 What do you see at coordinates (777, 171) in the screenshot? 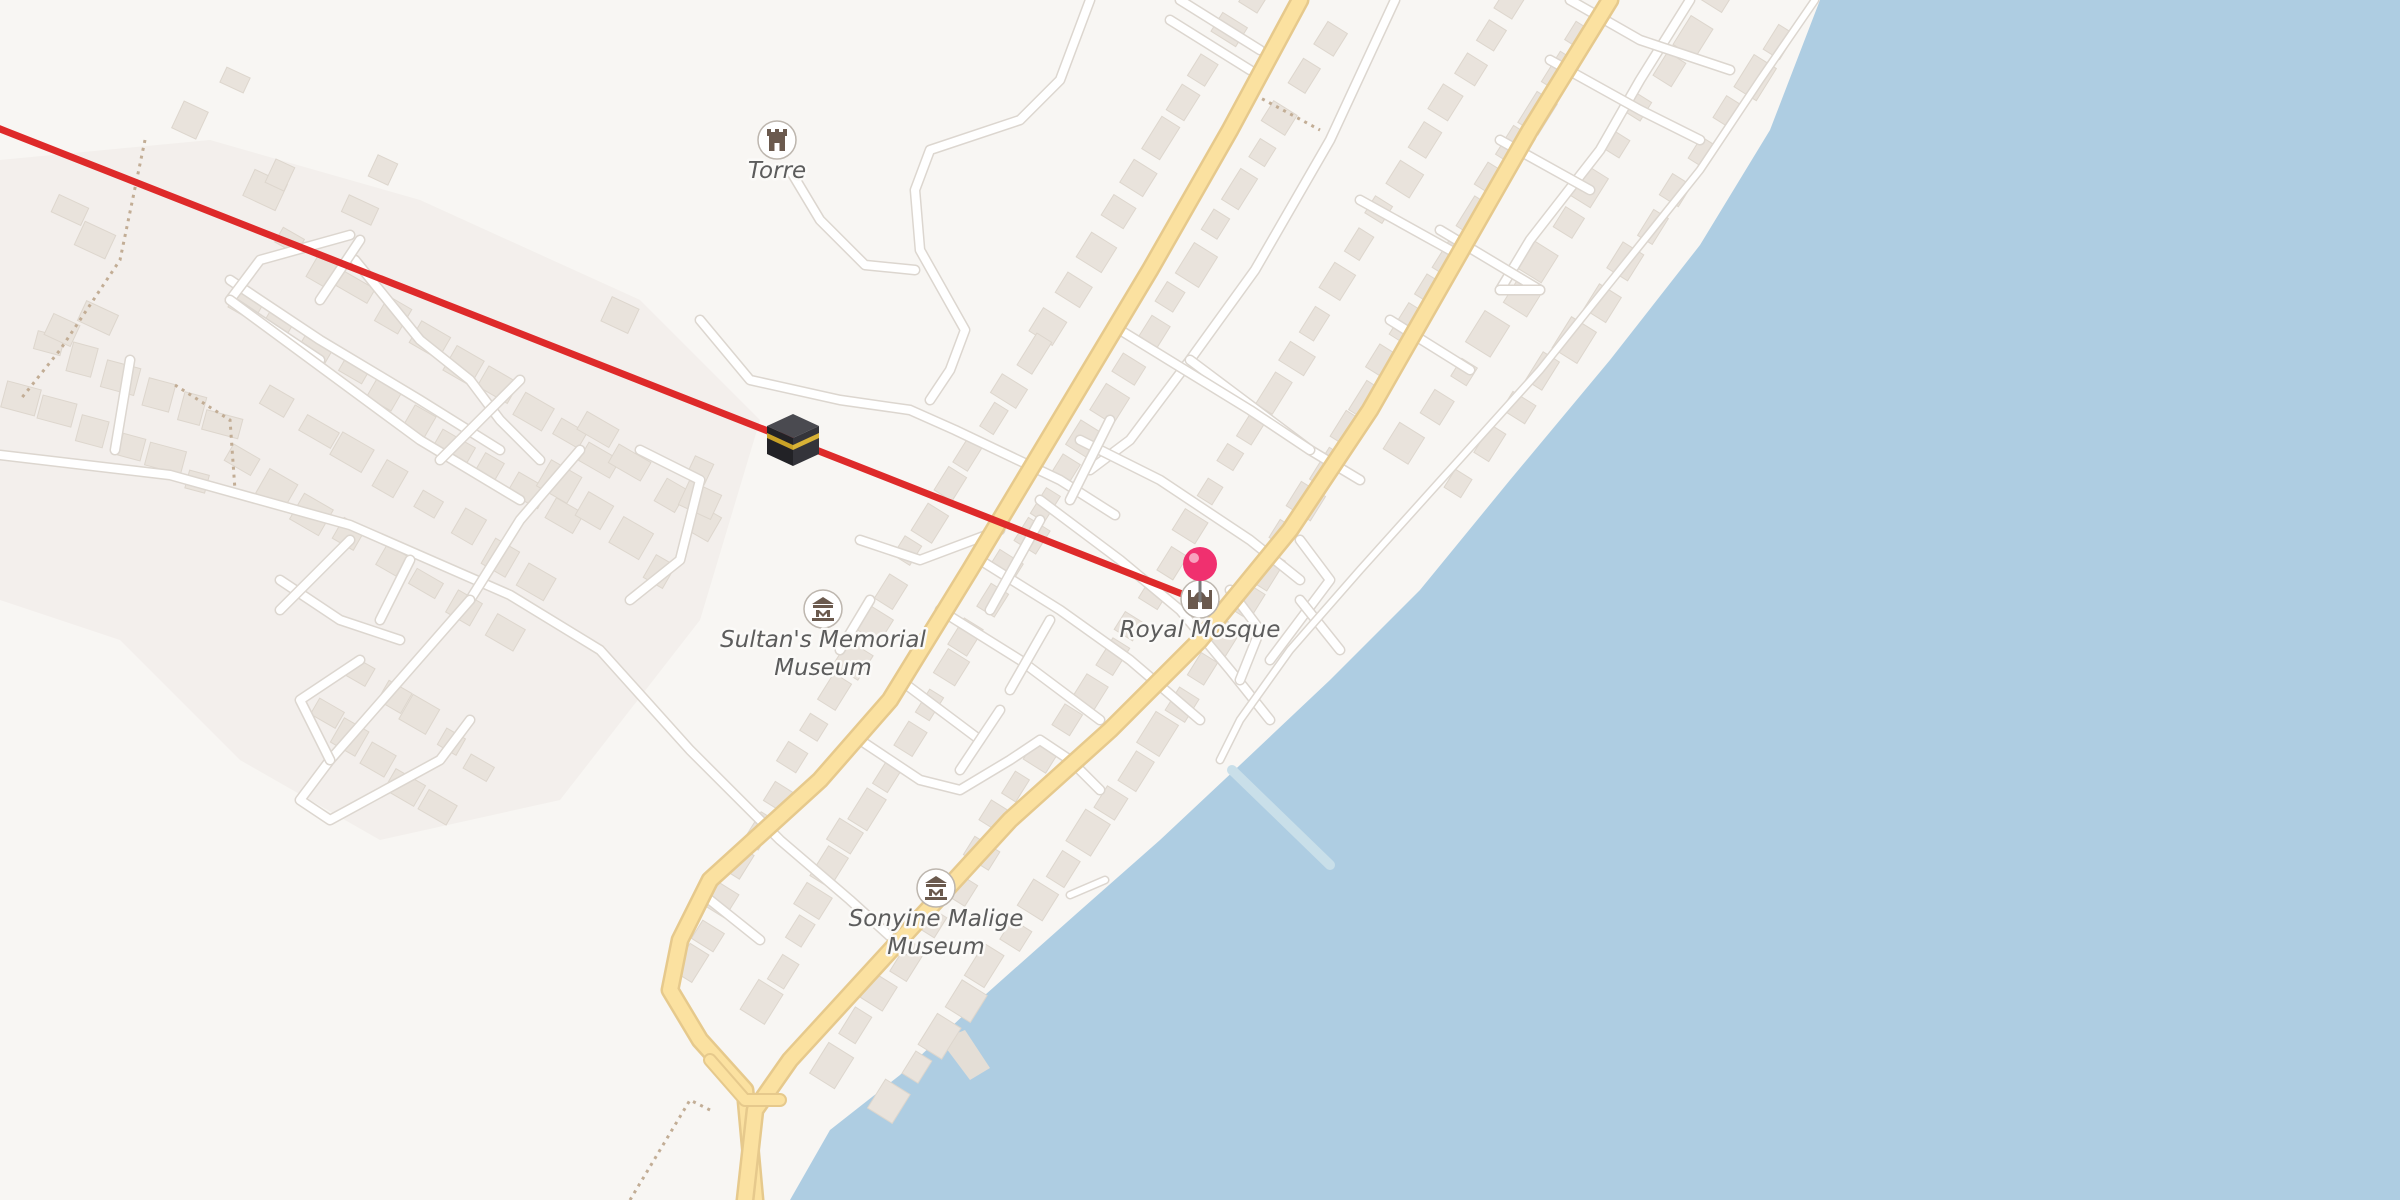
I see `poi-label: Torre` at bounding box center [777, 171].